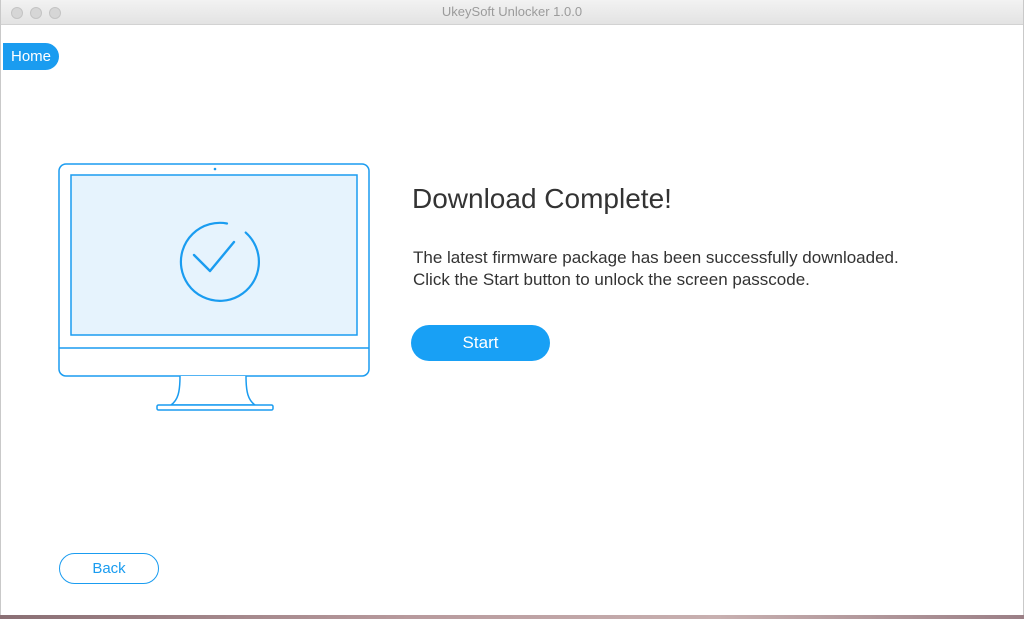 The image size is (1024, 619). Describe the element at coordinates (31, 56) in the screenshot. I see `home-button: Home` at that location.